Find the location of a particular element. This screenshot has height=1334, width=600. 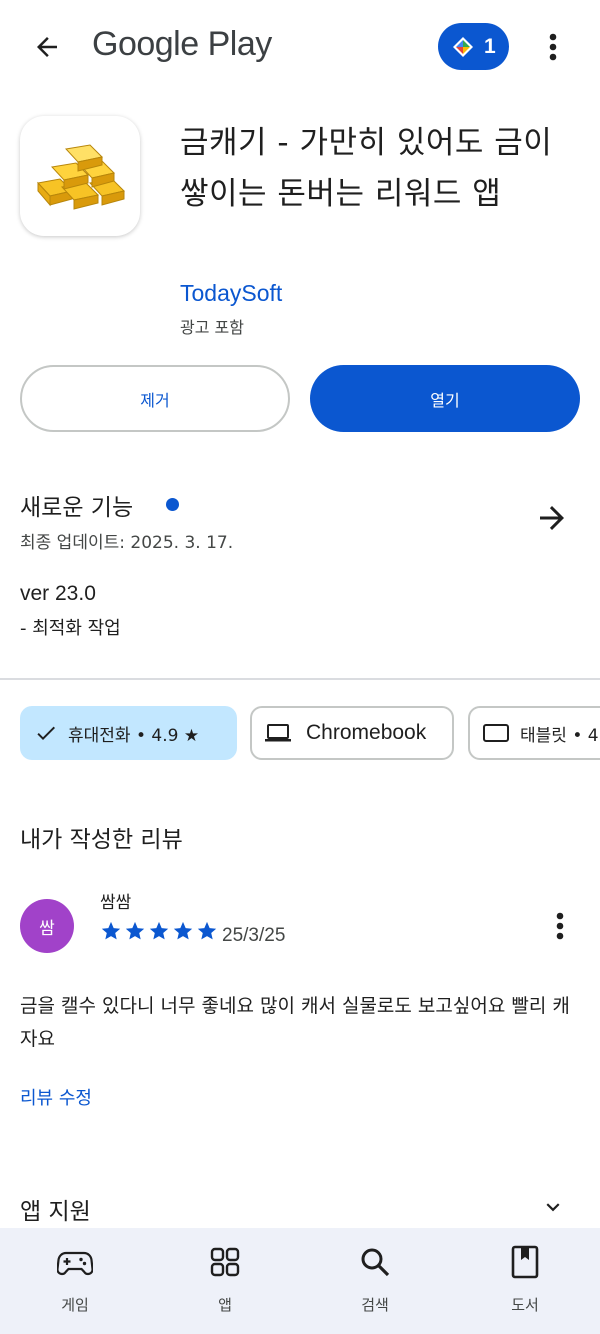

gold-bars-icon is located at coordinates (81, 177).